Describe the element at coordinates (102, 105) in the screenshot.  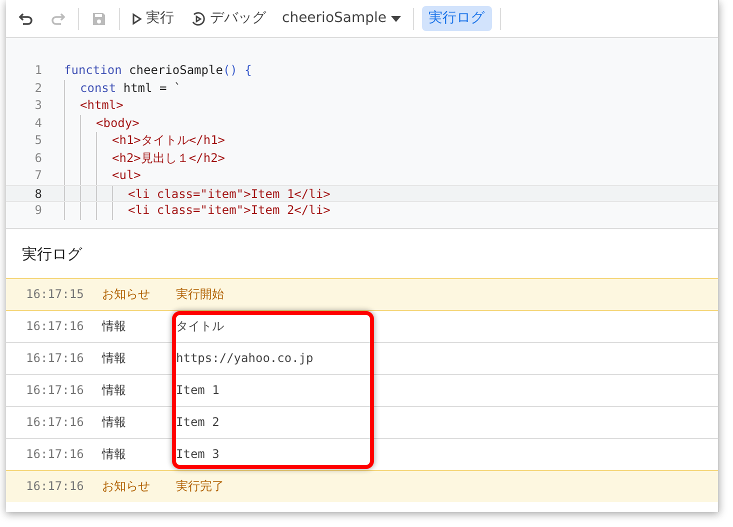
I see `code-line: <html>` at that location.